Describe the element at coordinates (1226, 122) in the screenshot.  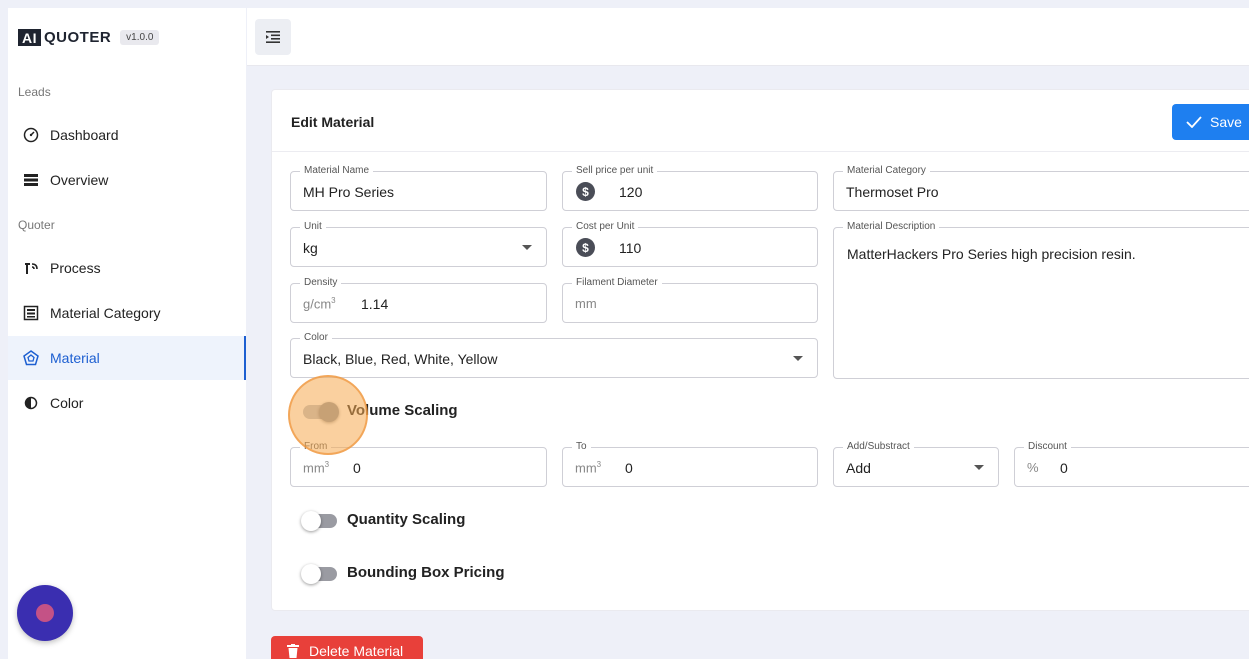
I see `save-button-label: Save` at that location.